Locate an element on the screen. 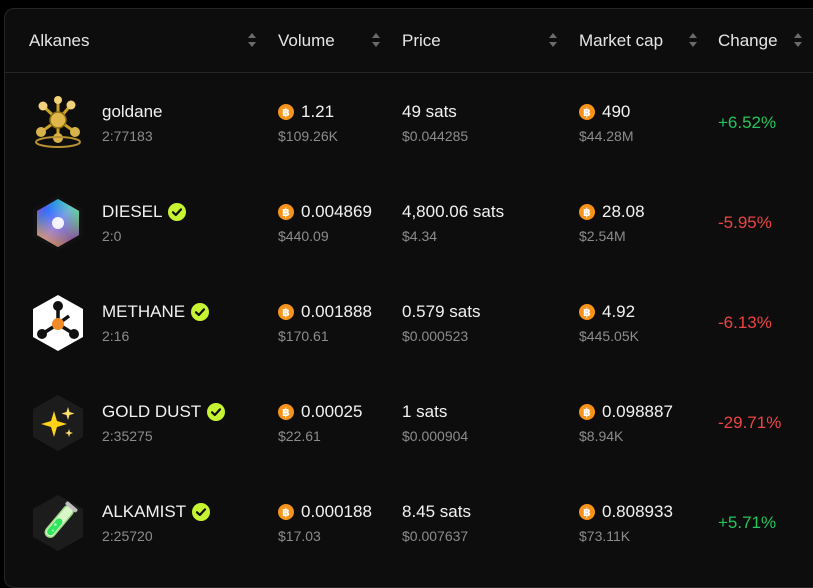  token-info: ALKAMIST 2:25720 is located at coordinates (156, 523).